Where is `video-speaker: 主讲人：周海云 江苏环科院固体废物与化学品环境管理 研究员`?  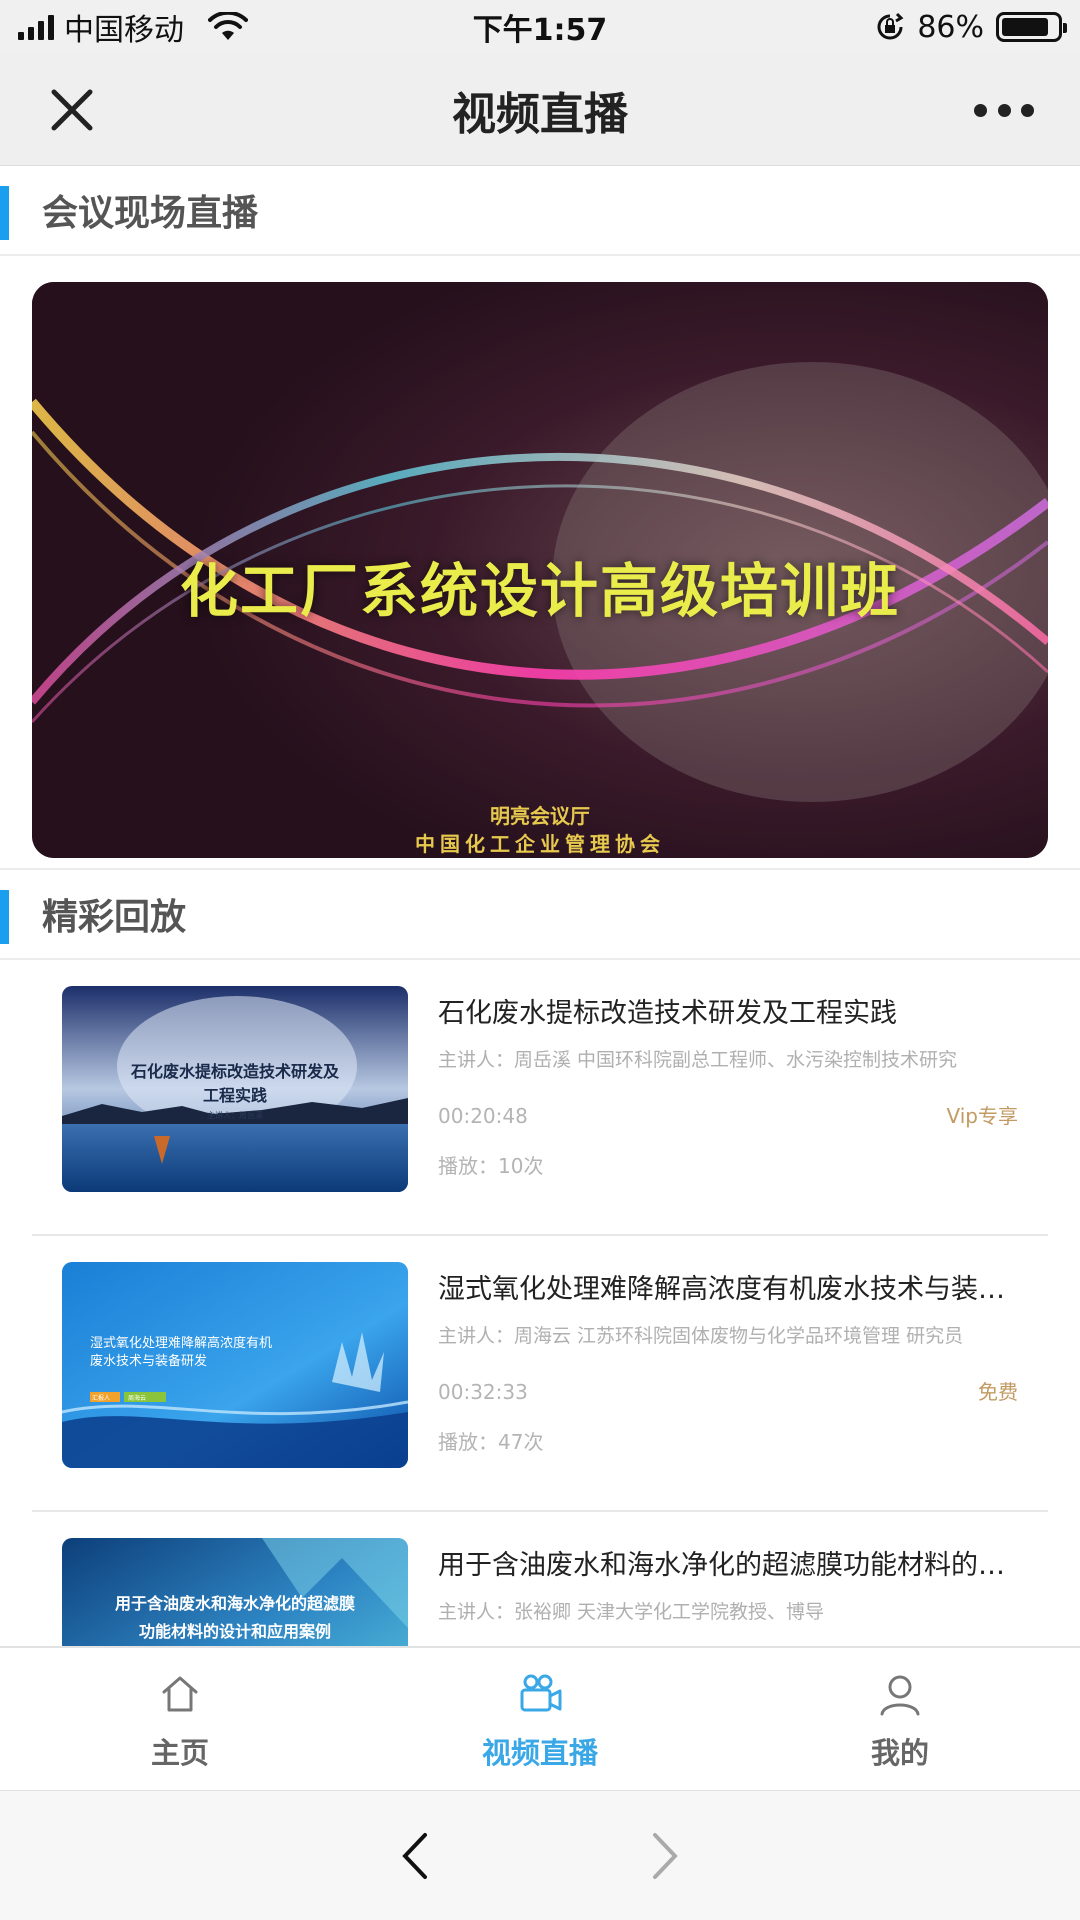 video-speaker: 主讲人：周海云 江苏环科院固体废物与化学品环境管理 研究员 is located at coordinates (701, 1336).